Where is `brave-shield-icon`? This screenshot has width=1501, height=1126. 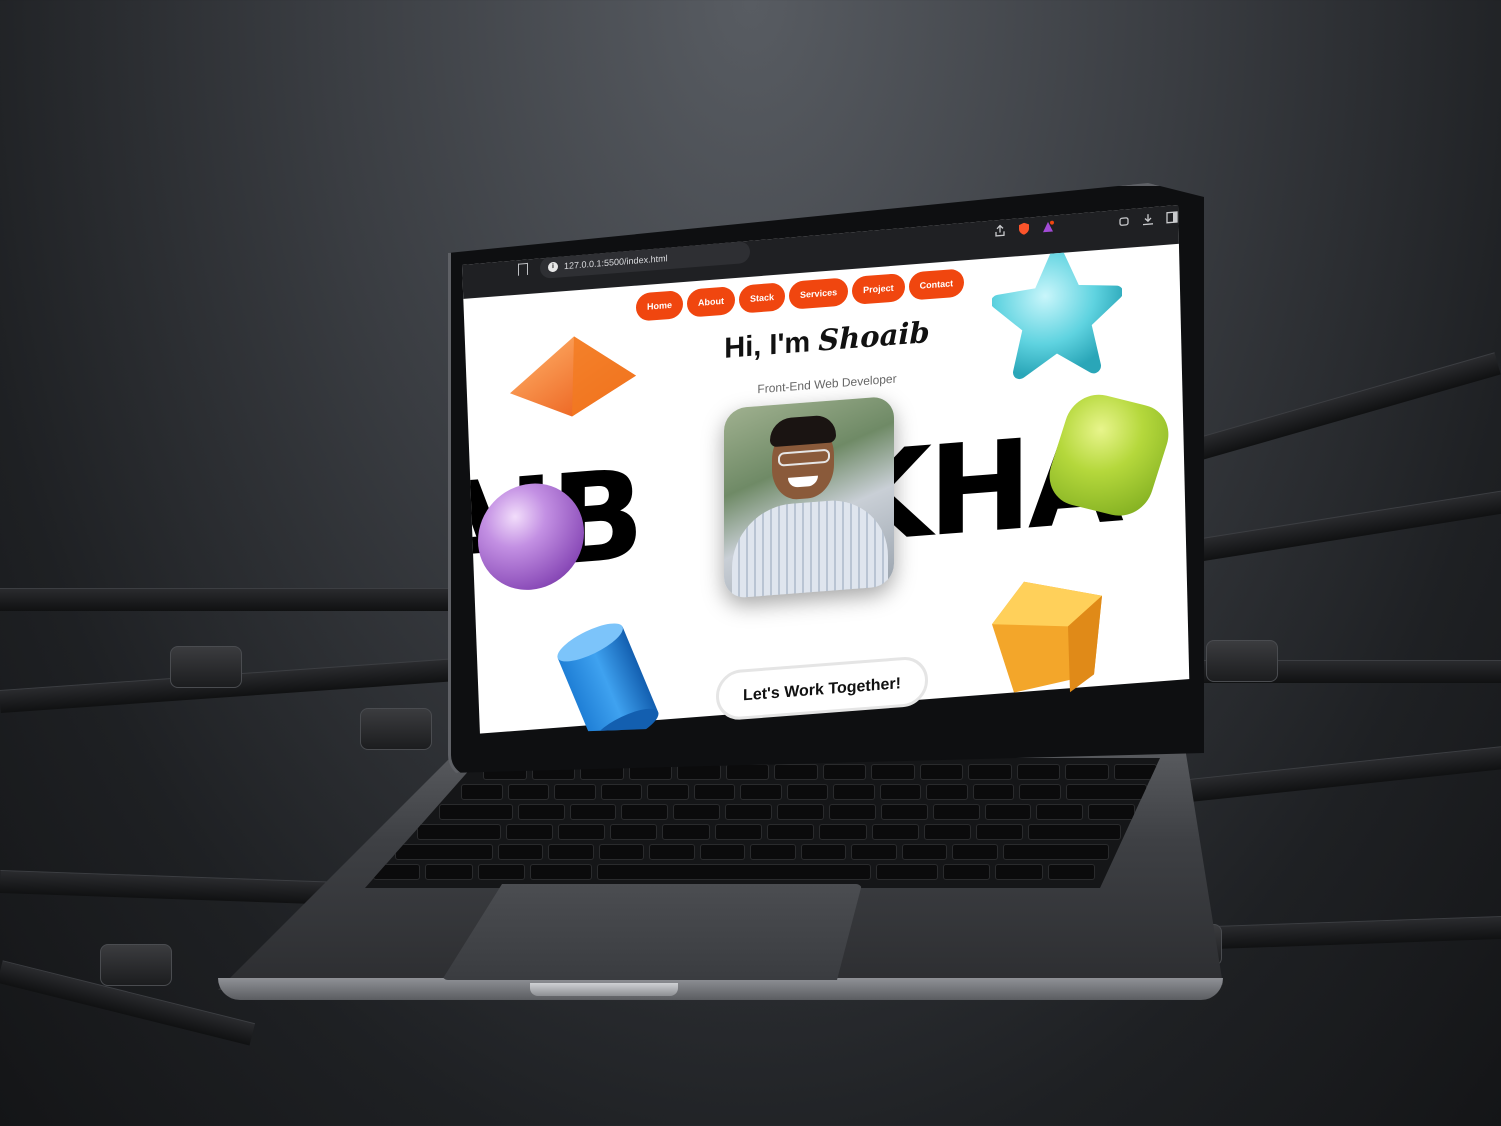 brave-shield-icon is located at coordinates (1024, 228).